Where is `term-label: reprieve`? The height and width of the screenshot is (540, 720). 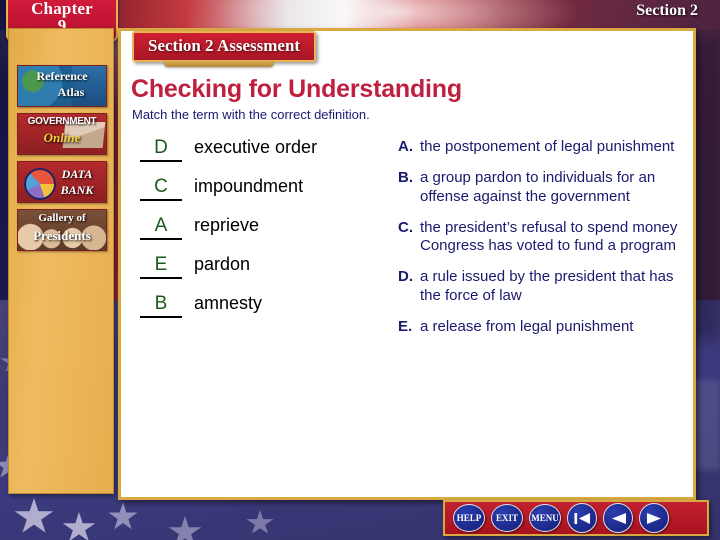 term-label: reprieve is located at coordinates (227, 225).